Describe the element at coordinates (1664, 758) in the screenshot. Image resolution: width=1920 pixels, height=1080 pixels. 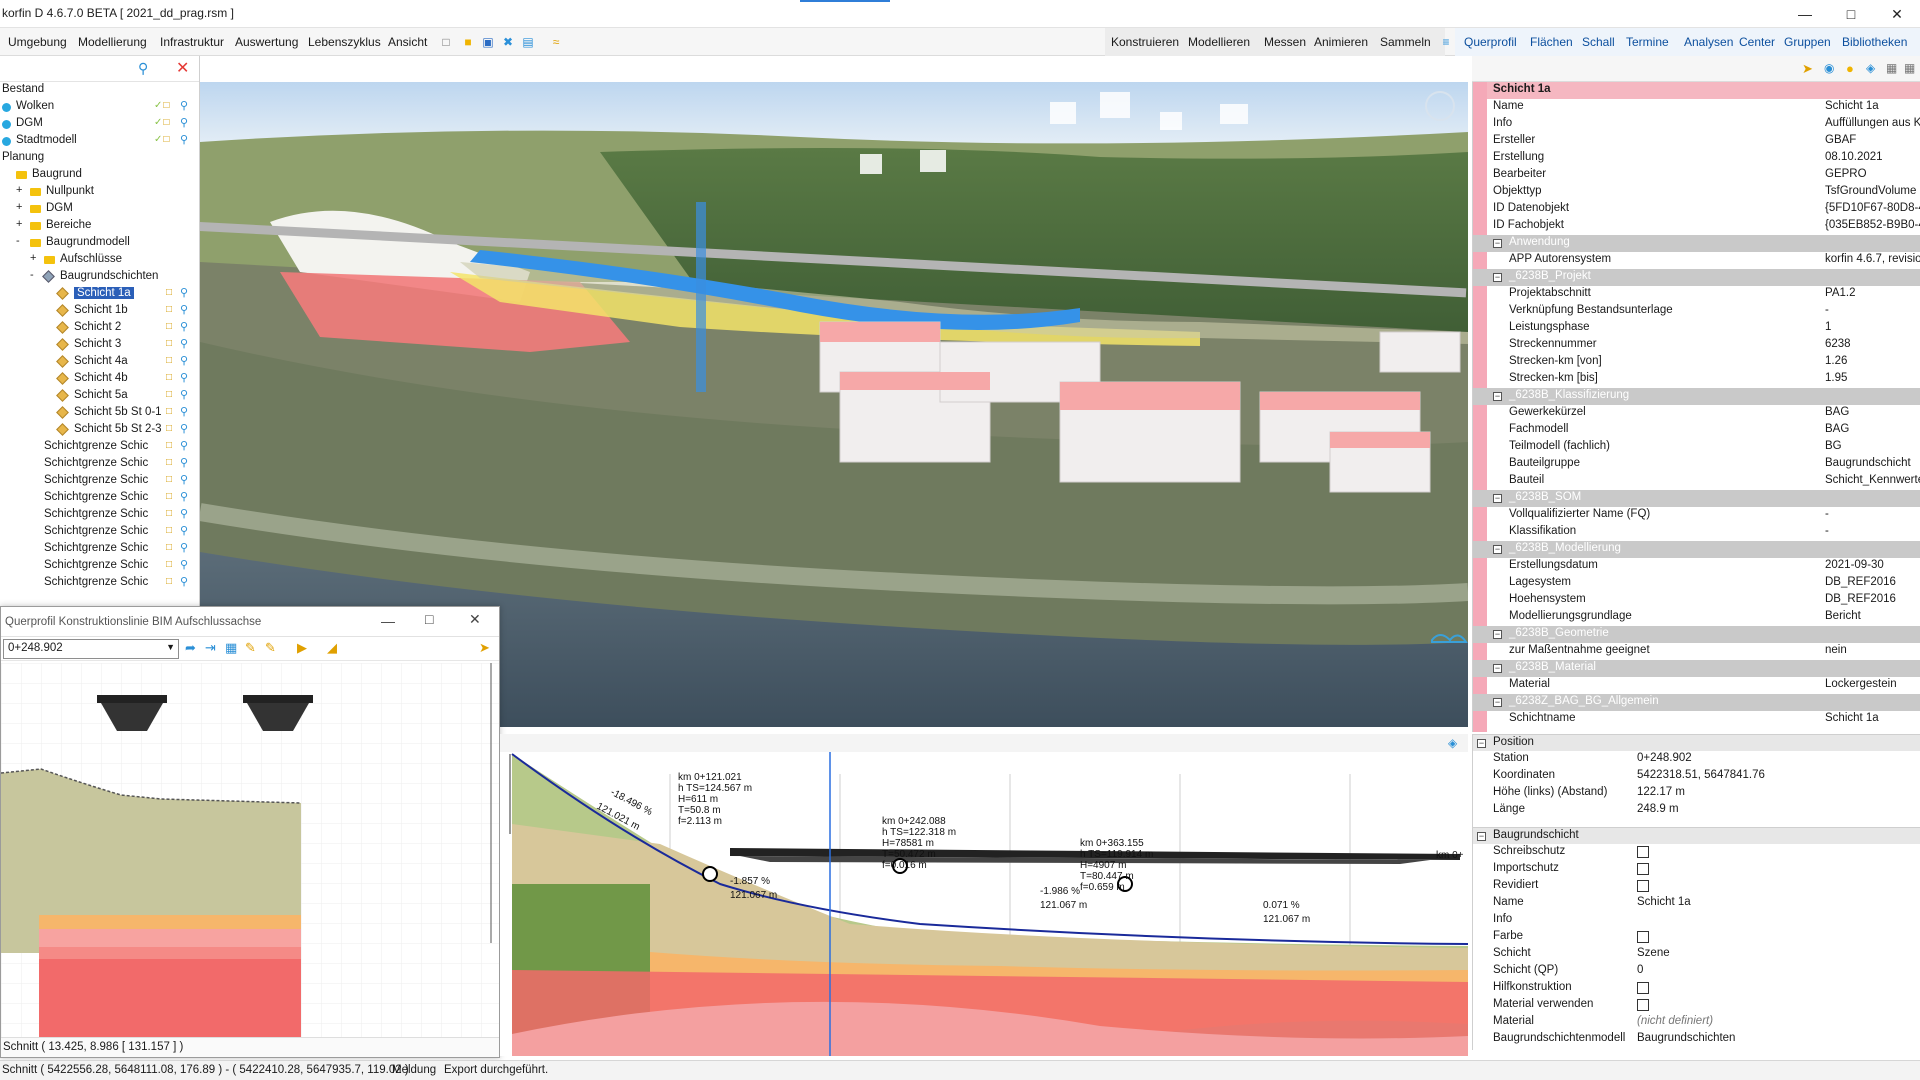
I see `prop-value: 0+248.902` at that location.